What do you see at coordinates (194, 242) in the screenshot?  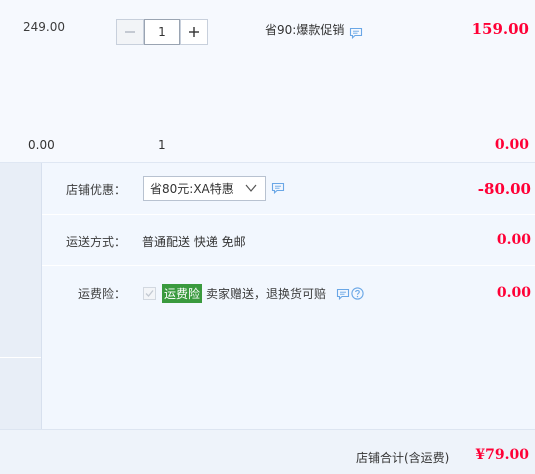 I see `shipping-method: 普通配送 快递 免邮` at bounding box center [194, 242].